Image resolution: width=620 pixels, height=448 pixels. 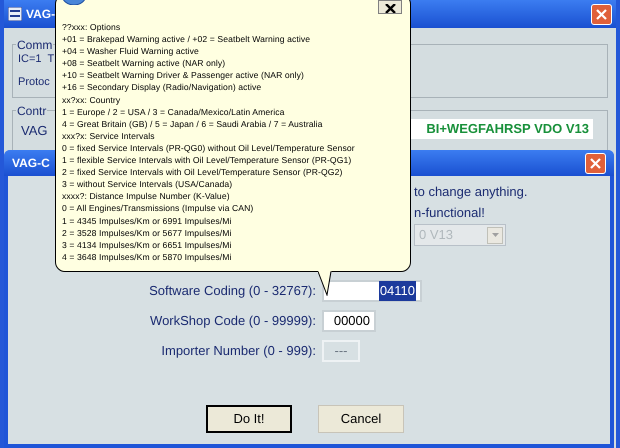 What do you see at coordinates (187, 39) in the screenshot?
I see `help-text-line: +01 = Brakepad Warning active / +02 = Seatbelt Warning active` at bounding box center [187, 39].